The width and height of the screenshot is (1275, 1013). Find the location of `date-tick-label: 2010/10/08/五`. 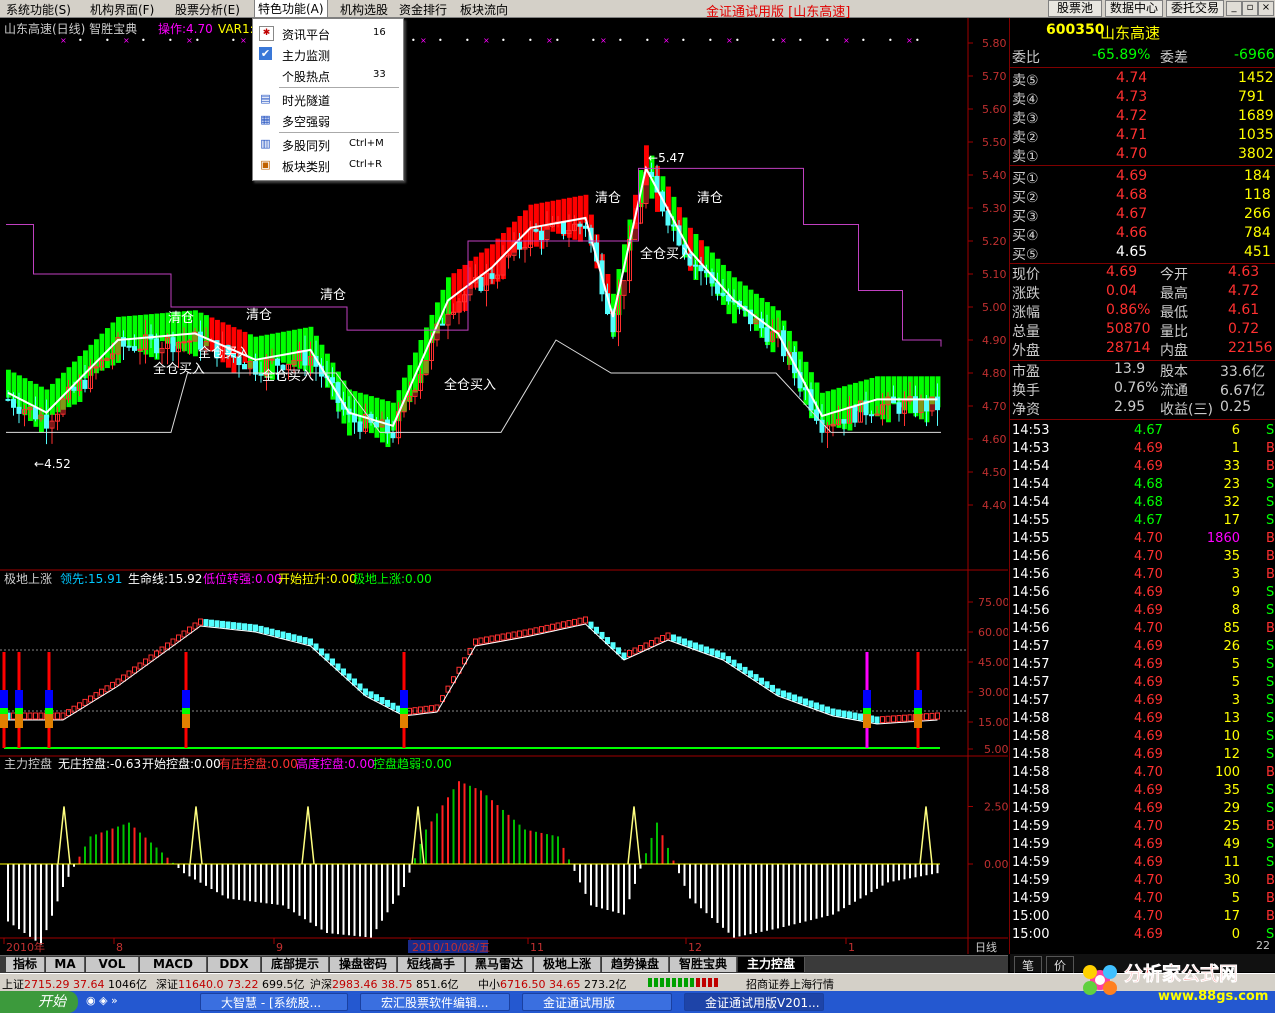

date-tick-label: 2010/10/08/五 is located at coordinates (451, 947).